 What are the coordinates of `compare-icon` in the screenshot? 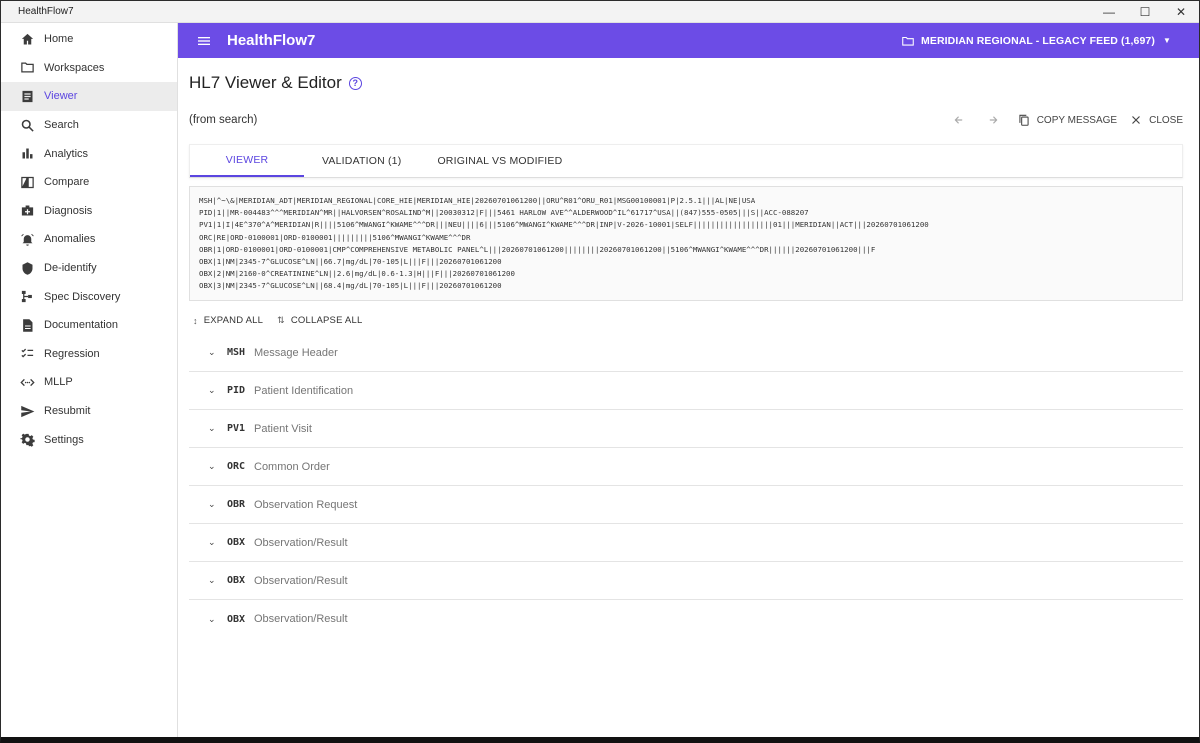 It's located at (27, 182).